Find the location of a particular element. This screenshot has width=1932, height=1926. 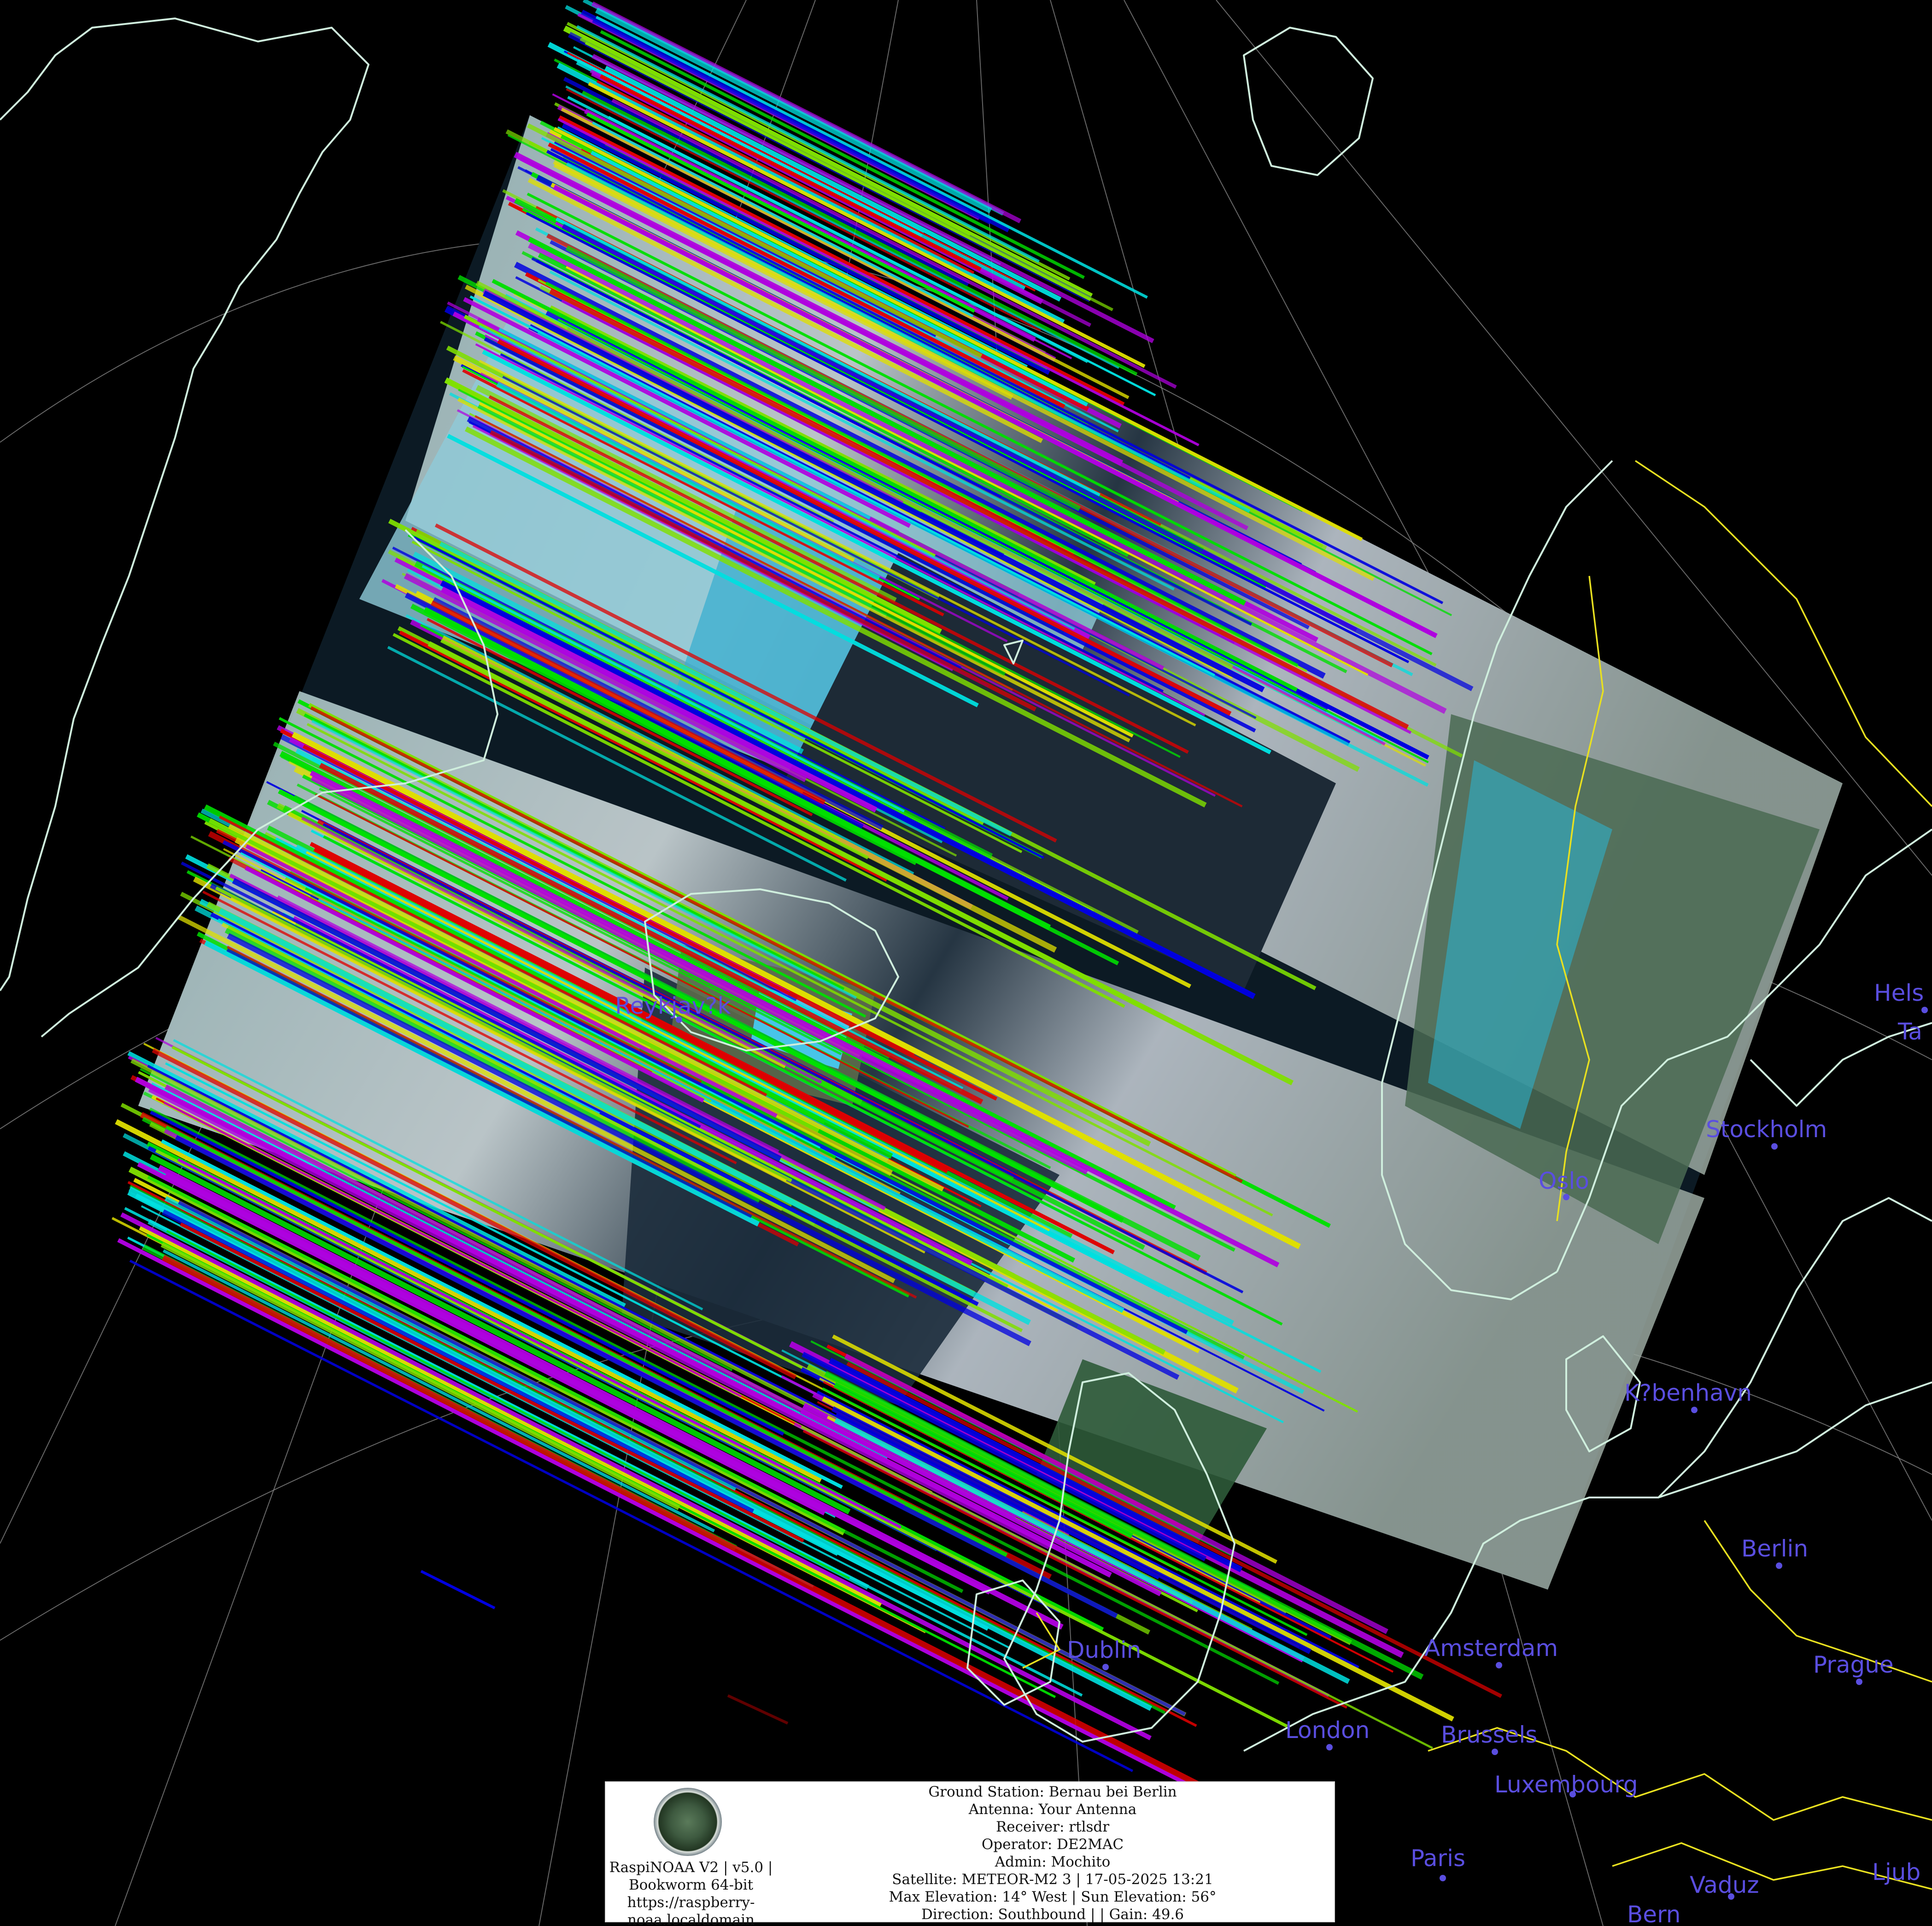

svg-text: Reykjav?k is located at coordinates (673, 1005).